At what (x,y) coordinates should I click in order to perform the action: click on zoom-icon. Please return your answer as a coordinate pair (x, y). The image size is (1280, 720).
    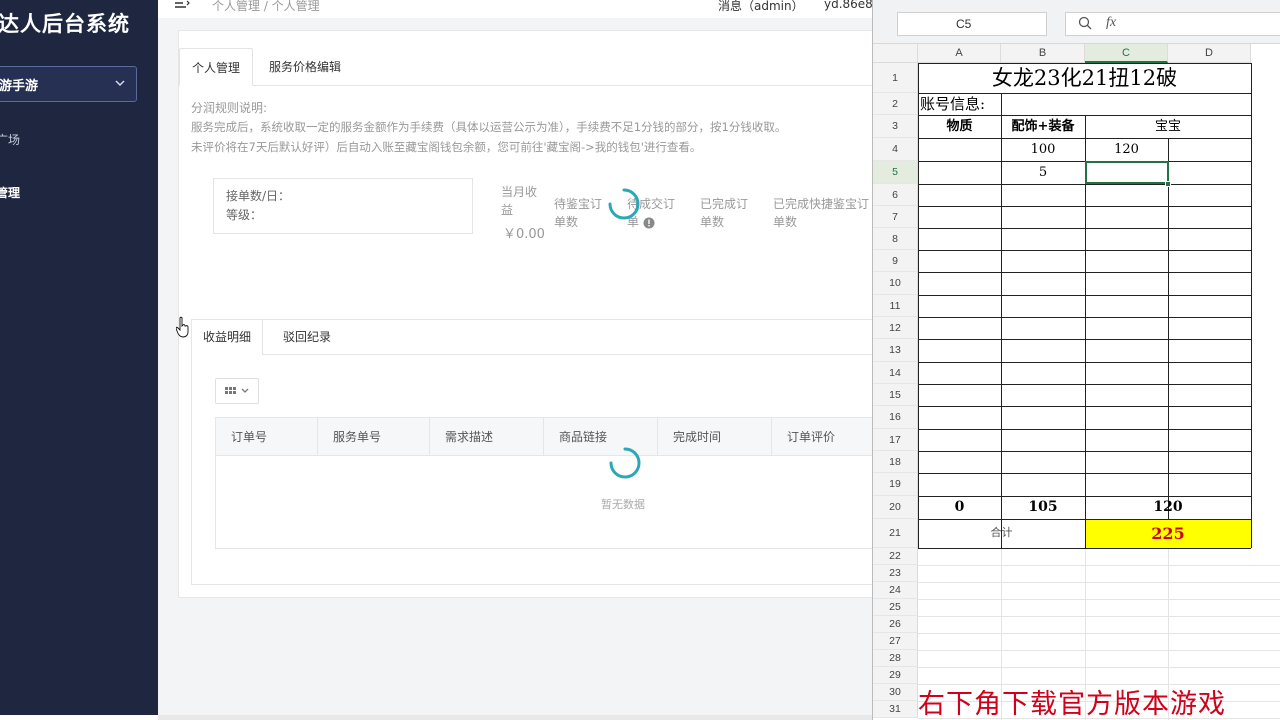
    Looking at the image, I should click on (1085, 23).